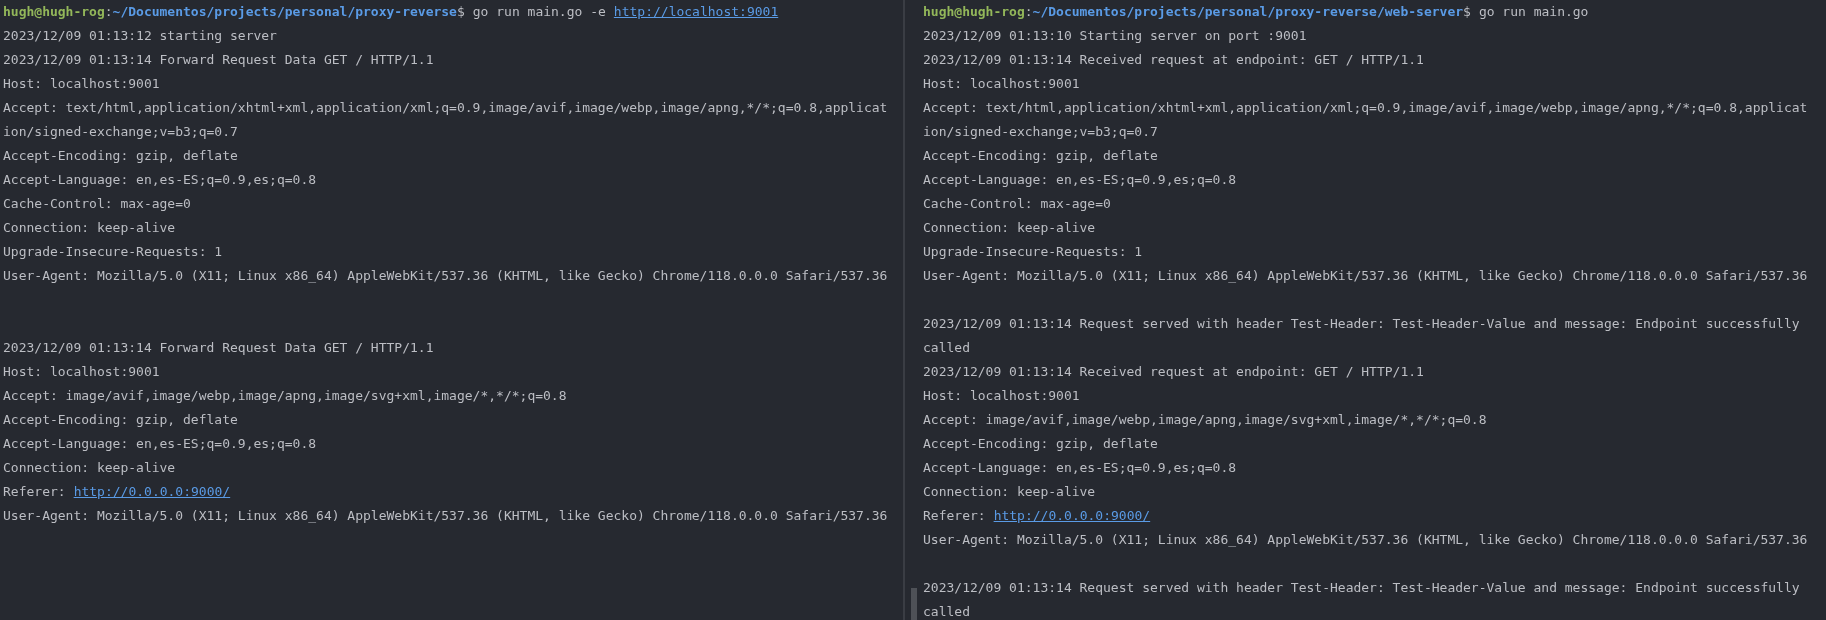  Describe the element at coordinates (140, 36) in the screenshot. I see `output-line: 2023/12/09 01:13:12 starting server` at that location.